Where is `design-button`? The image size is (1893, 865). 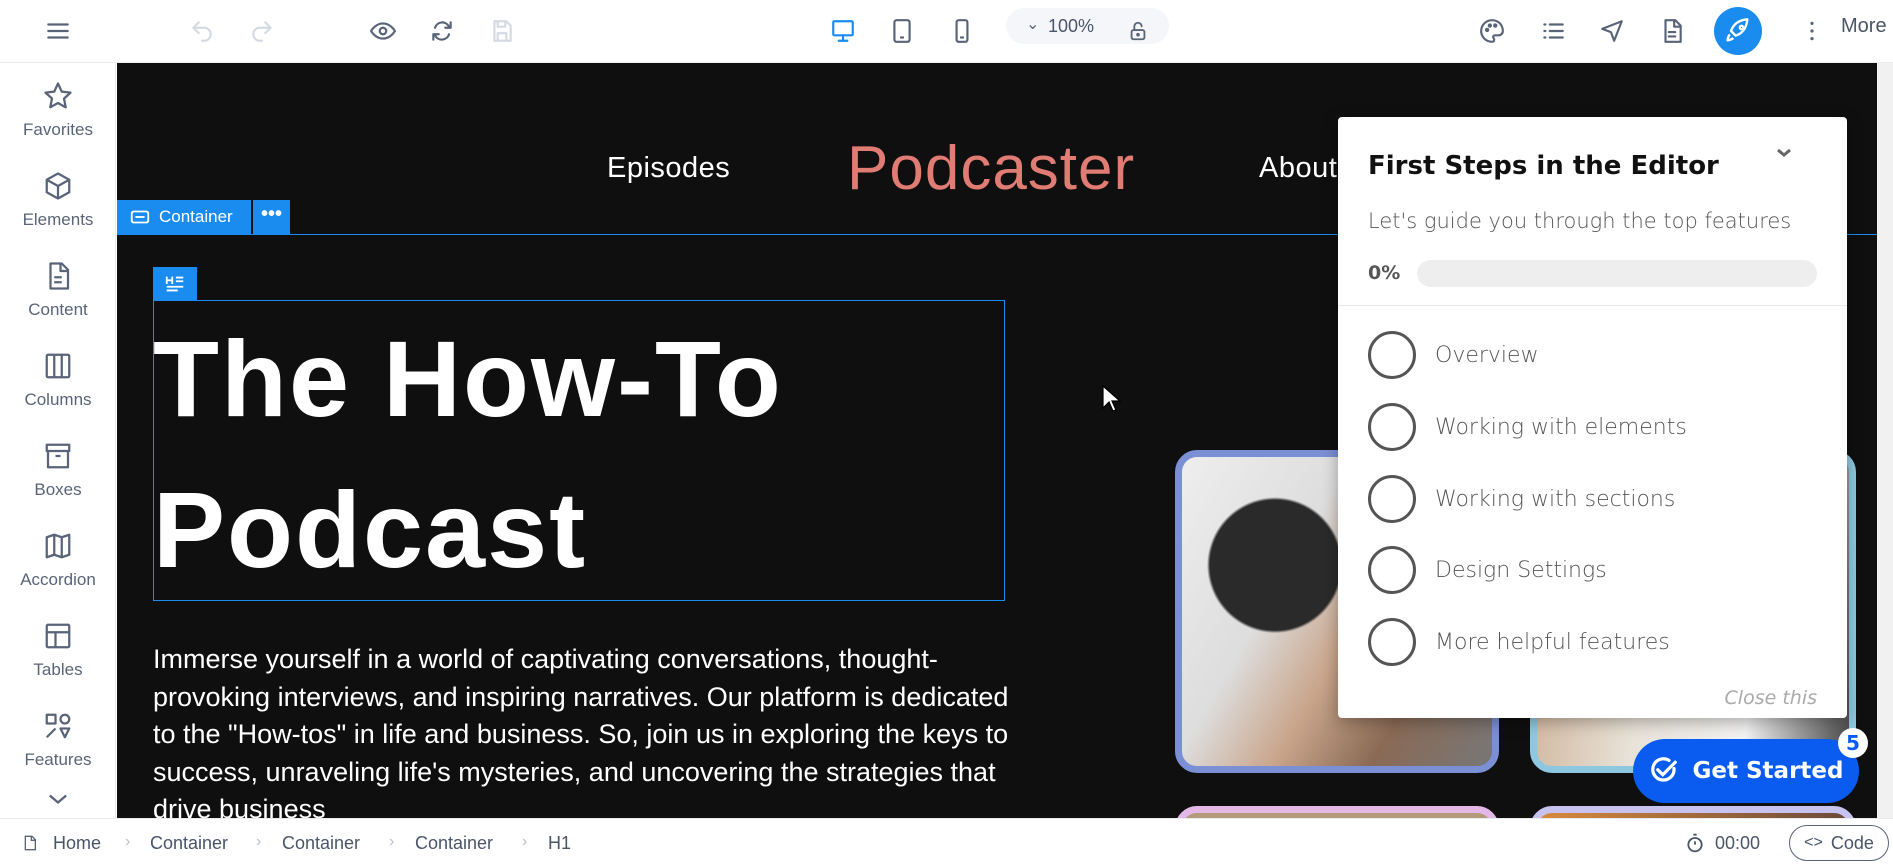
design-button is located at coordinates (1492, 31).